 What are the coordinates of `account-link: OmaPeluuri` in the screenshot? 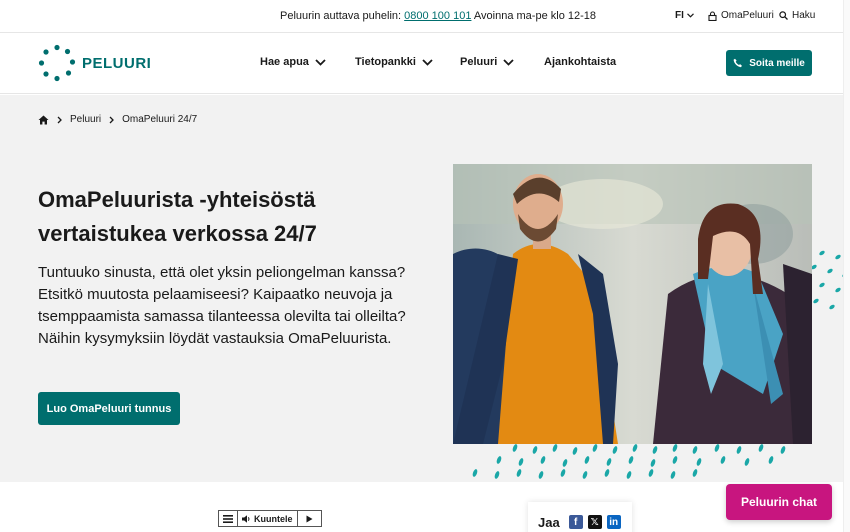 It's located at (741, 15).